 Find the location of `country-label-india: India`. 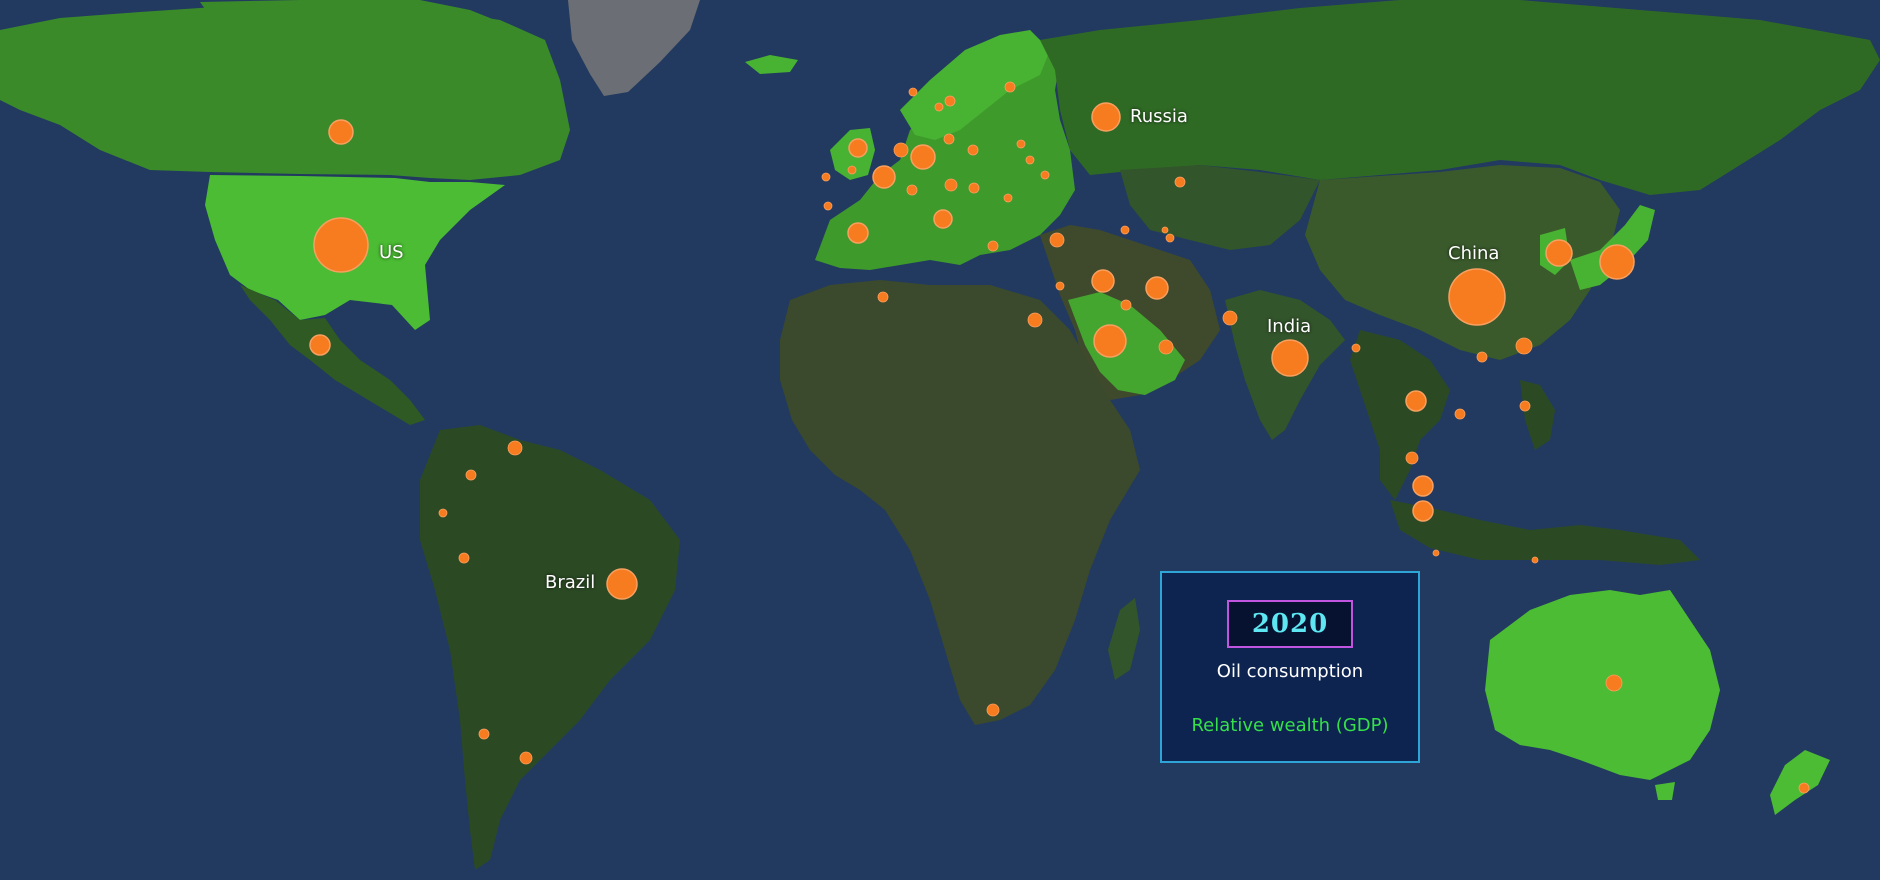

country-label-india: India is located at coordinates (1289, 326).